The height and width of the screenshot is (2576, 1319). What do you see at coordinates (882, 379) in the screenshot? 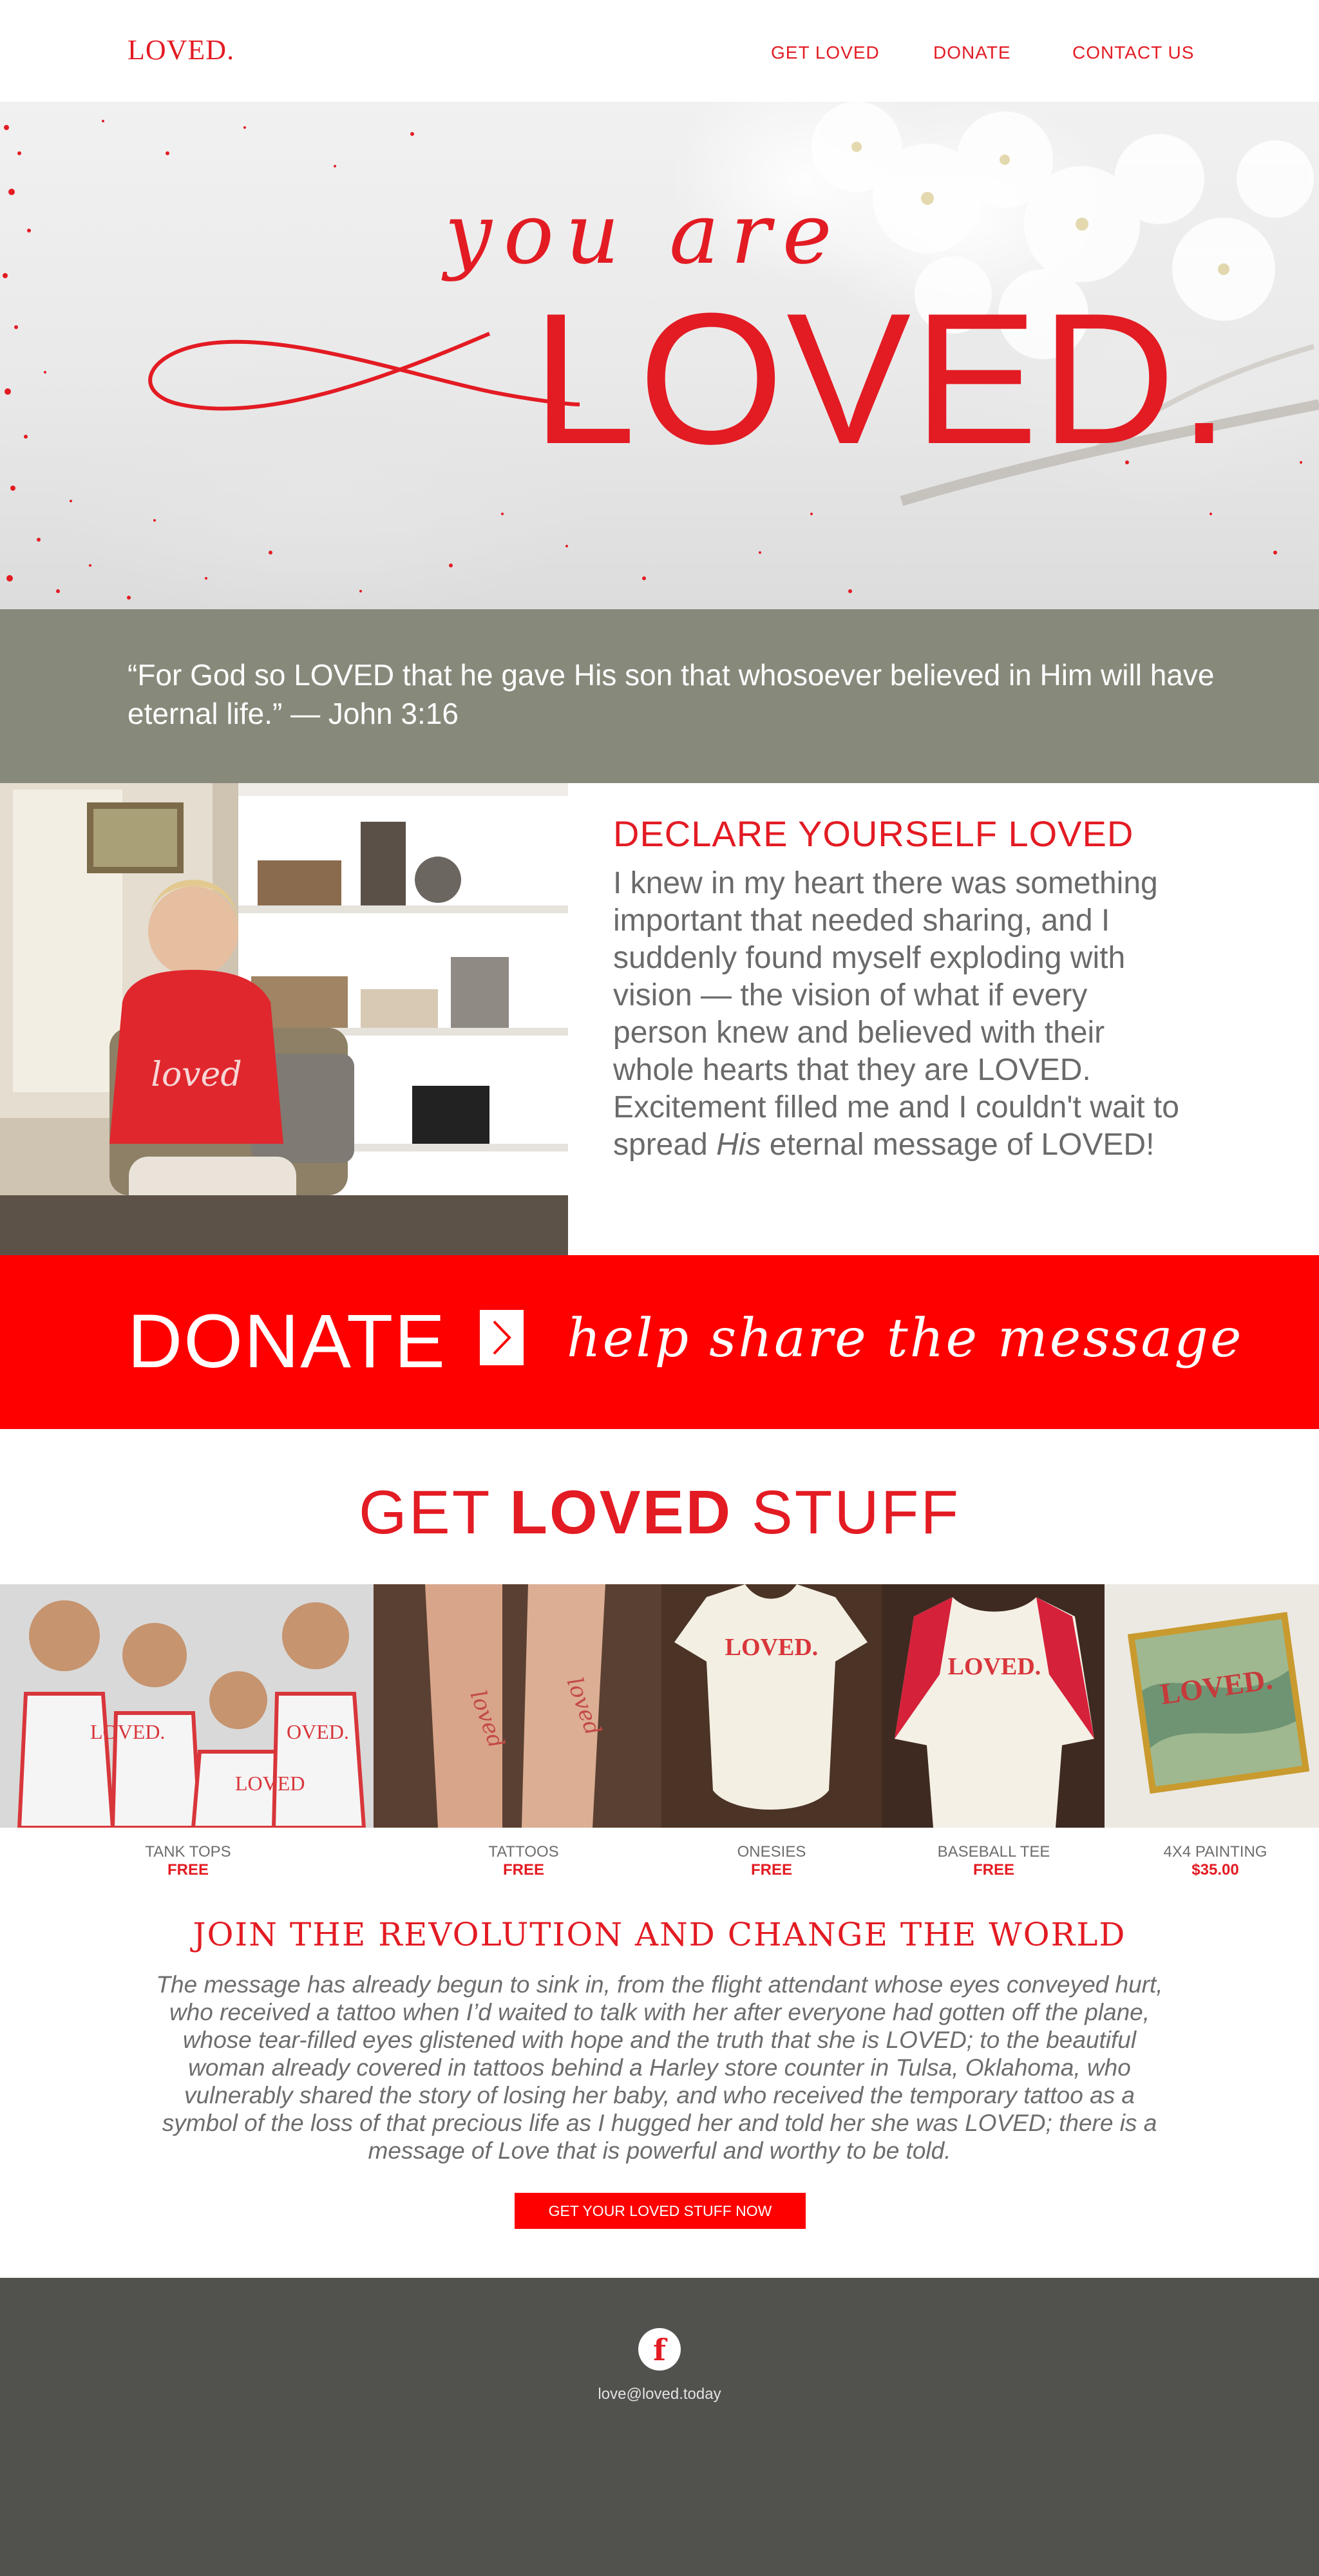
I see `hero-main-text: LOVED.` at bounding box center [882, 379].